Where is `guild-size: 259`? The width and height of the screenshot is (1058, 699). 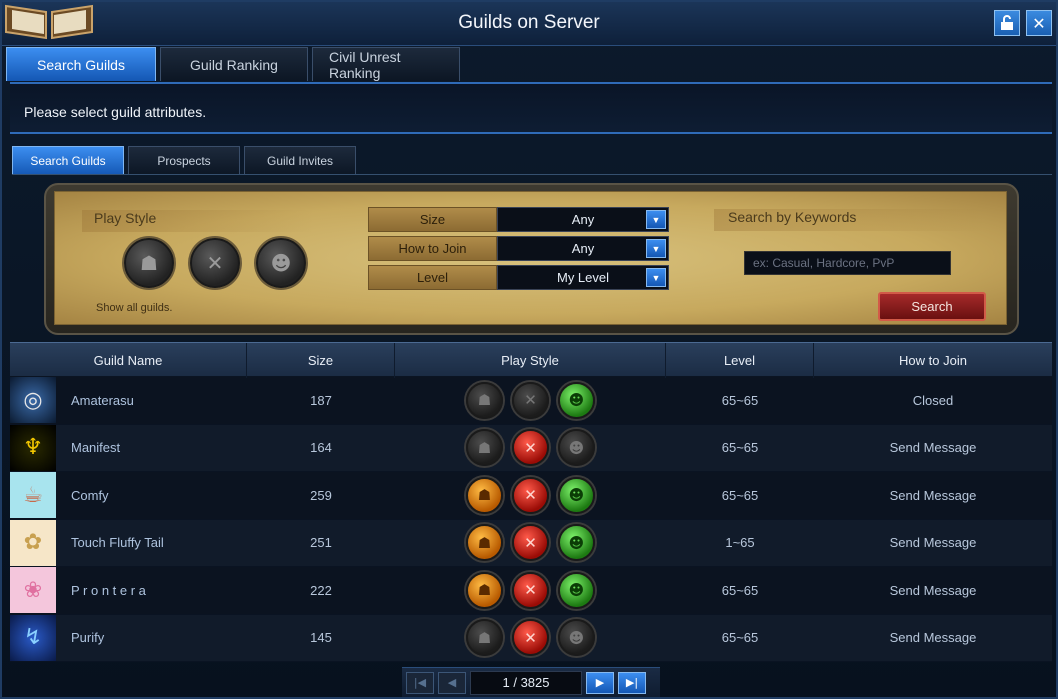
guild-size: 259 is located at coordinates (321, 495).